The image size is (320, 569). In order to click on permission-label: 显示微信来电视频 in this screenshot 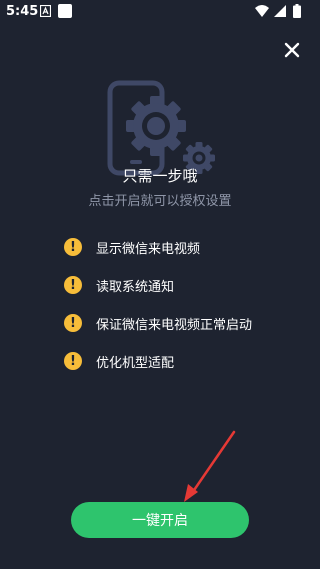, I will do `click(148, 249)`.